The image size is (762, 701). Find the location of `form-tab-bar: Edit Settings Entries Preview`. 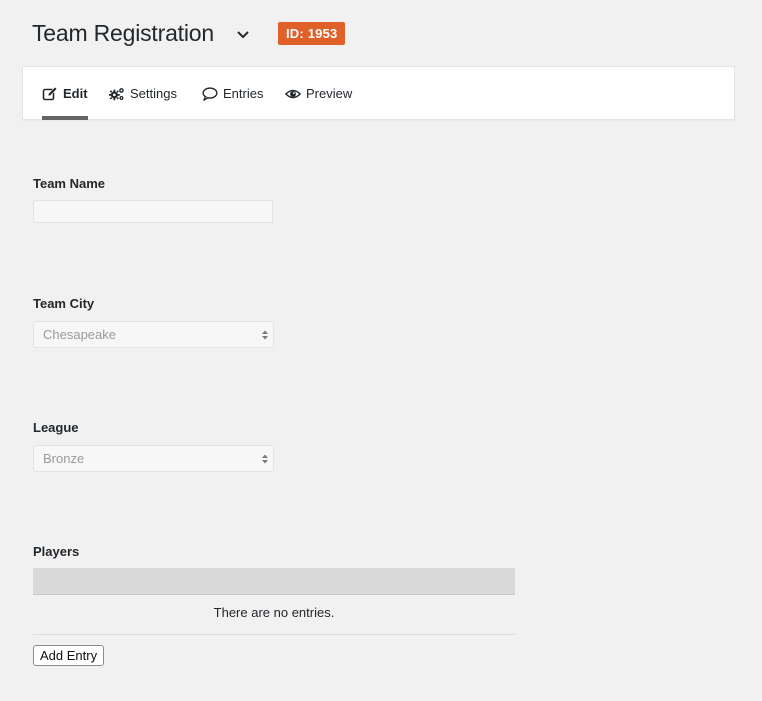

form-tab-bar: Edit Settings Entries Preview is located at coordinates (378, 93).